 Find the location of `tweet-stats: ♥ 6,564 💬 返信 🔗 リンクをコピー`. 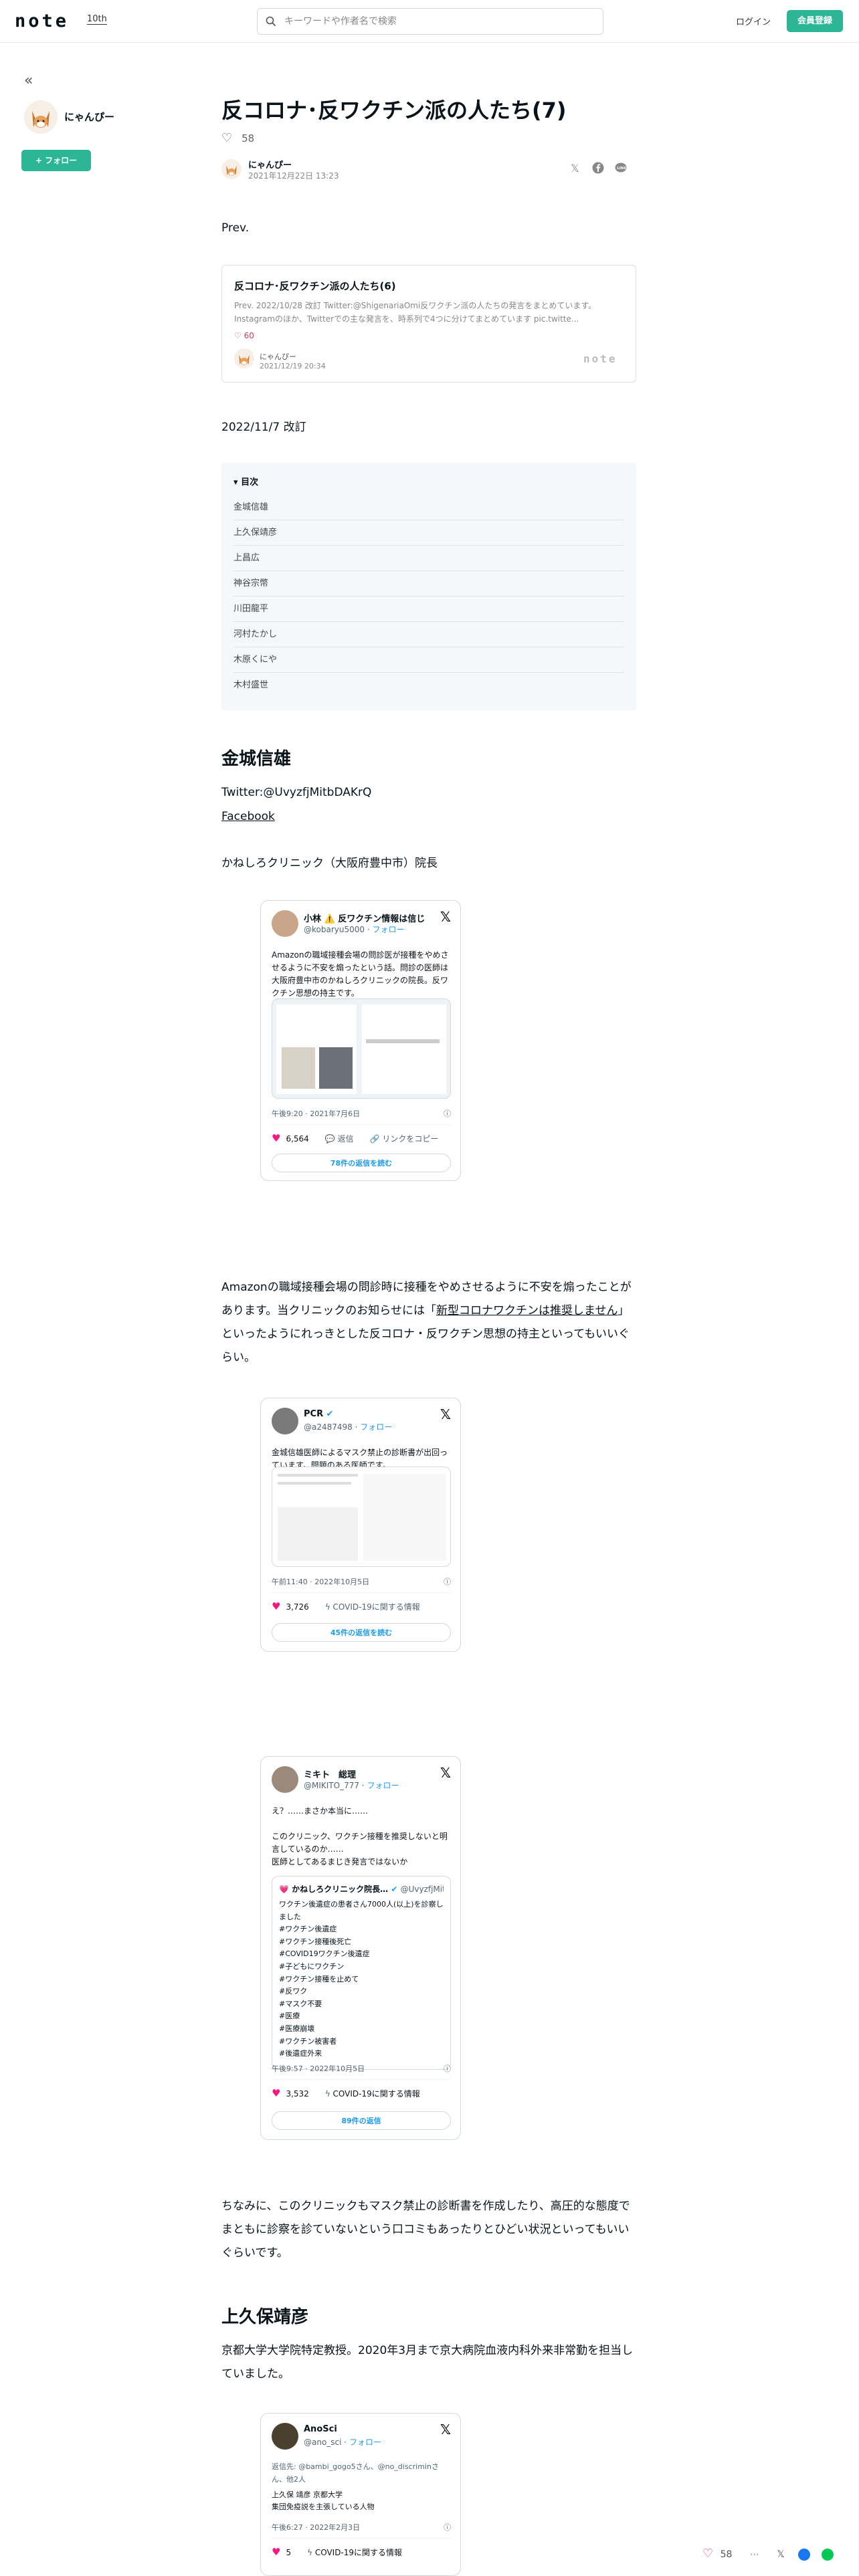

tweet-stats: ♥ 6,564 💬 返信 🔗 リンクをコピー is located at coordinates (355, 1138).